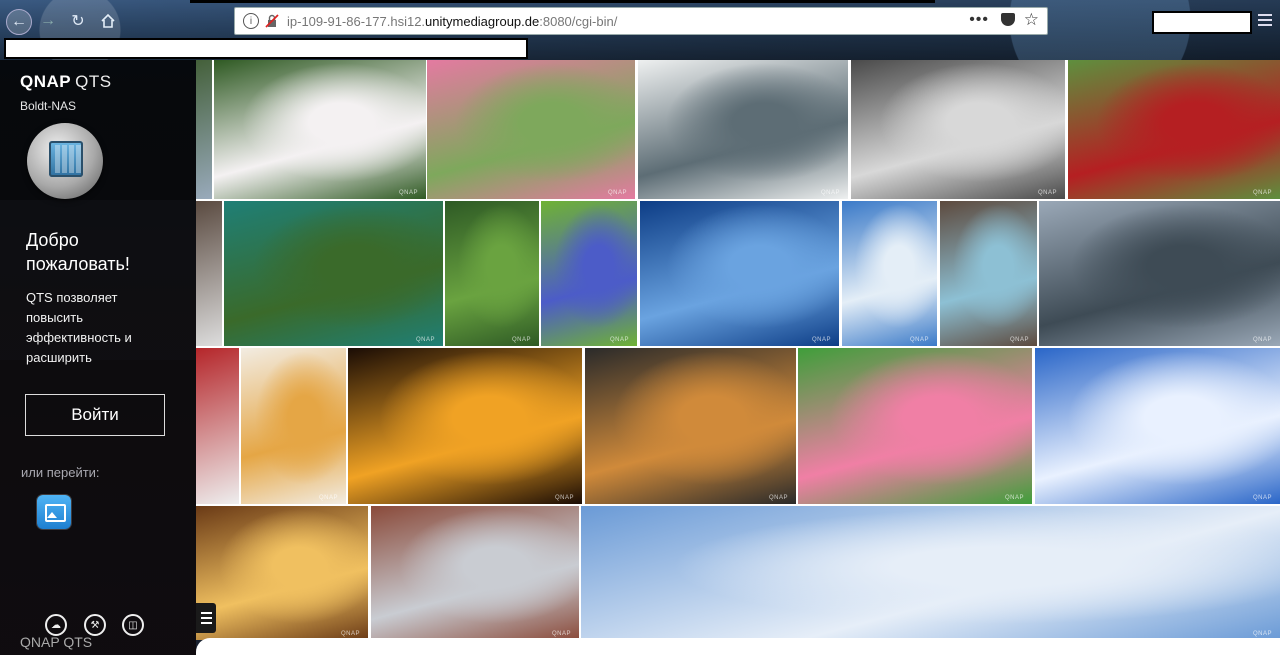 This screenshot has height=655, width=1280. I want to click on info-icon: i, so click(251, 21).